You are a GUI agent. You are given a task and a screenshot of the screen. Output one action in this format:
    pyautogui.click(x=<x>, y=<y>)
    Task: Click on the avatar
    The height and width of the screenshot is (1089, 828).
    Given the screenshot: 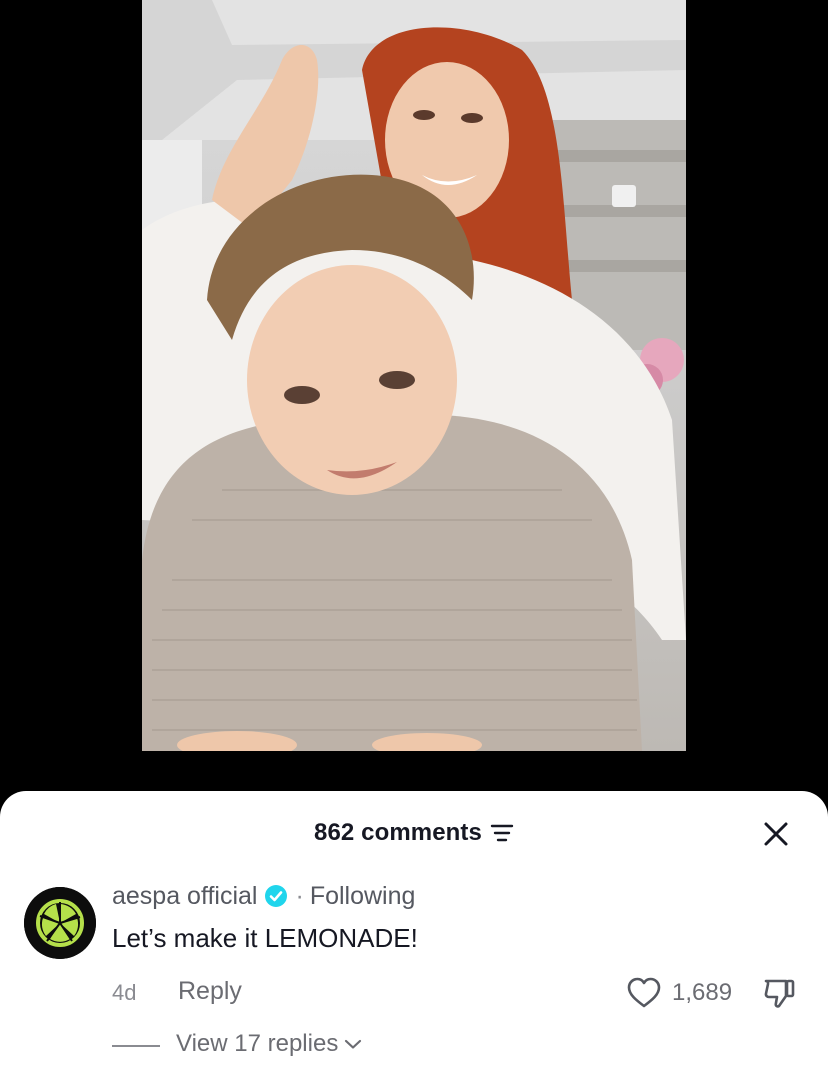 What is the action you would take?
    pyautogui.click(x=60, y=923)
    